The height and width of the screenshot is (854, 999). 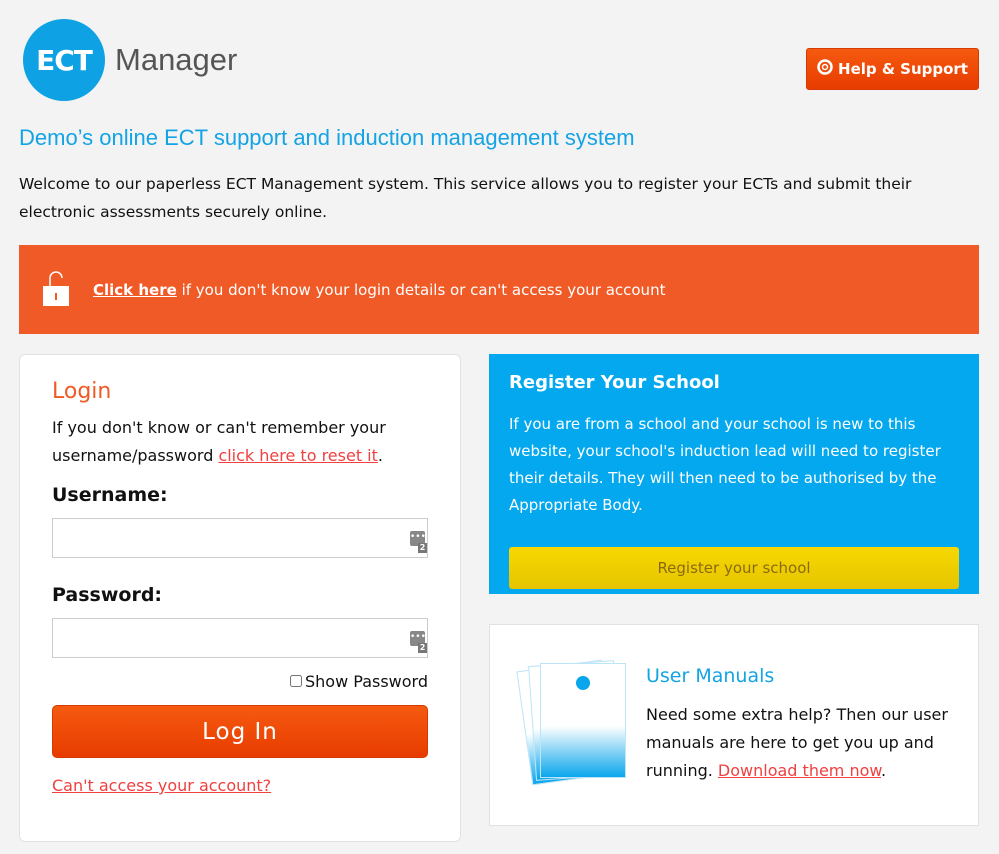 I want to click on download-manuals-link: Download them now, so click(x=799, y=770).